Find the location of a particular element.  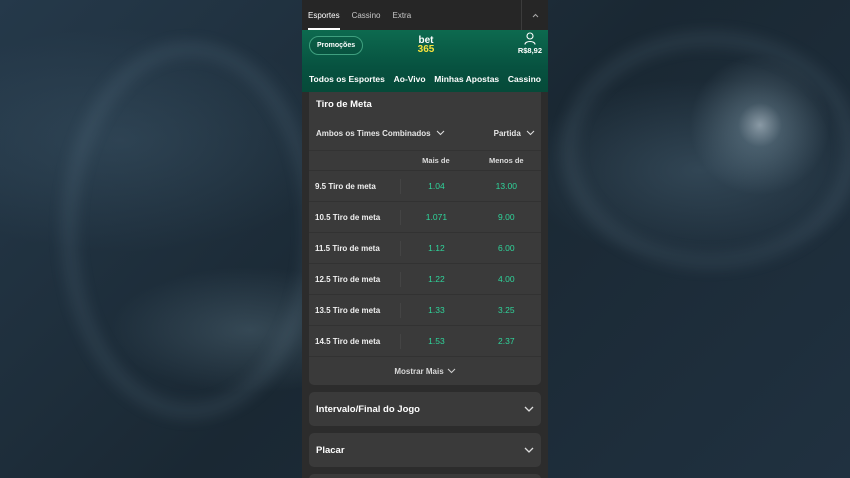

odds-over-button: 1.071 is located at coordinates (435, 217).